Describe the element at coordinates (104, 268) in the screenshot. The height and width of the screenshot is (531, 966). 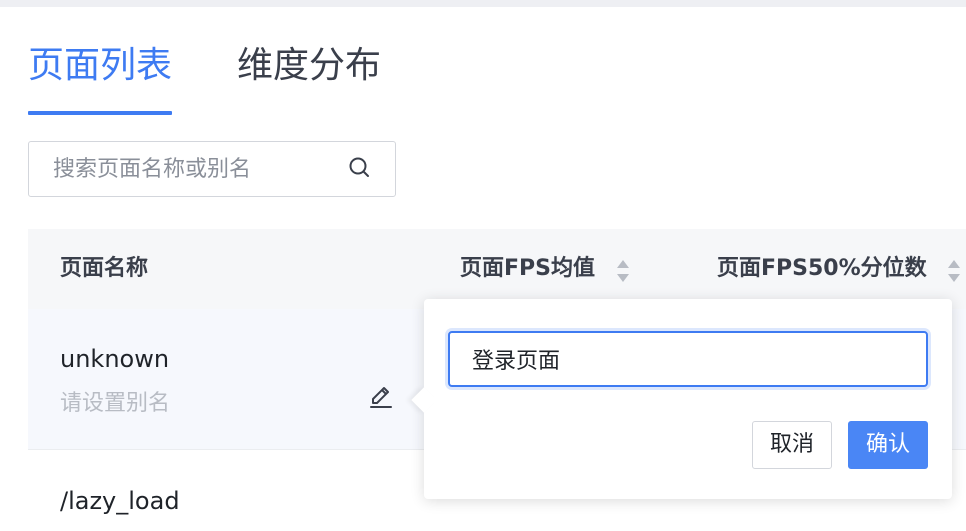
I see `column-header-page-name: 页面名称` at that location.